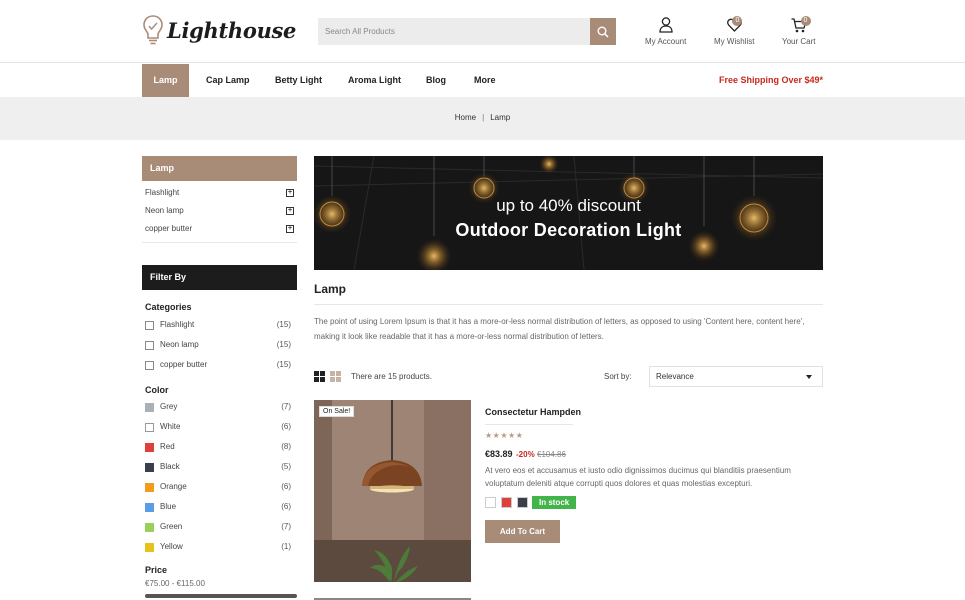  I want to click on nav-item-betty-light: Betty Light, so click(298, 80).